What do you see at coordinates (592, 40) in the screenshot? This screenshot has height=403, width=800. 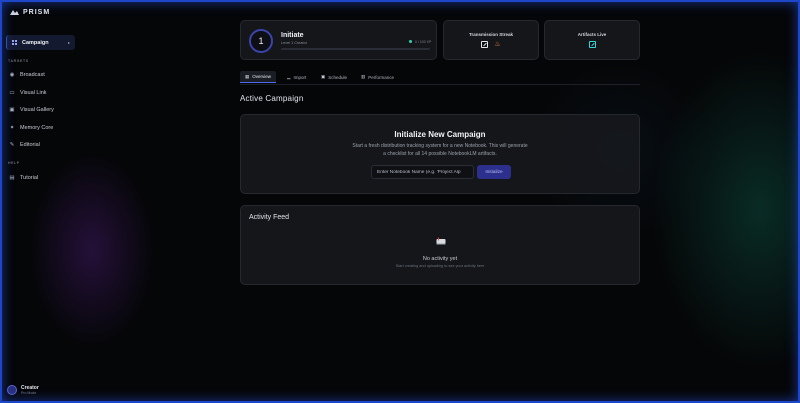 I see `artifacts-card: Artifacts Live` at bounding box center [592, 40].